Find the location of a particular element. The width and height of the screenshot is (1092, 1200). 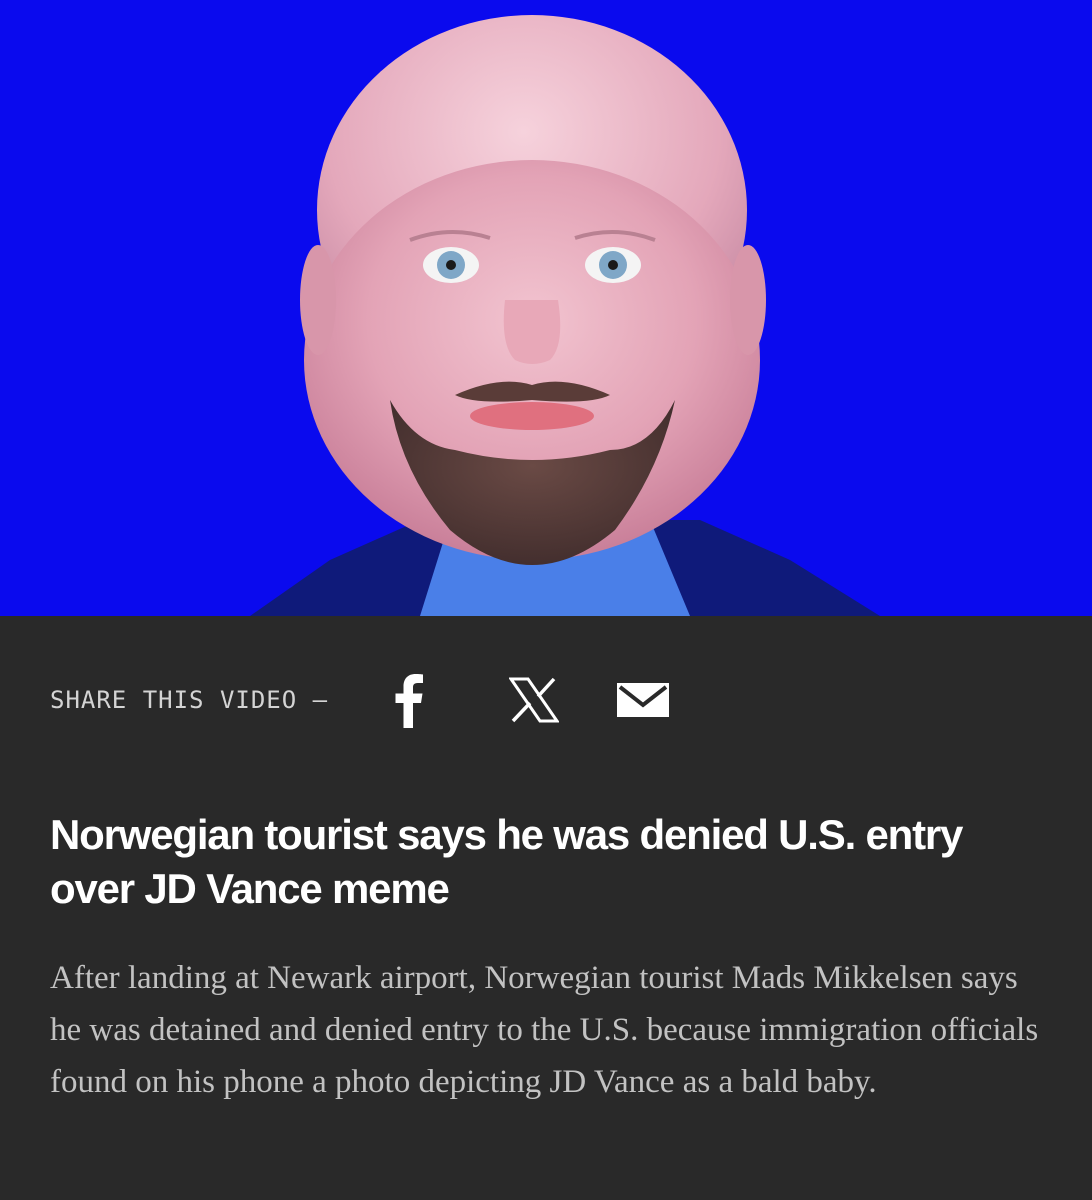

x-icon is located at coordinates (534, 700).